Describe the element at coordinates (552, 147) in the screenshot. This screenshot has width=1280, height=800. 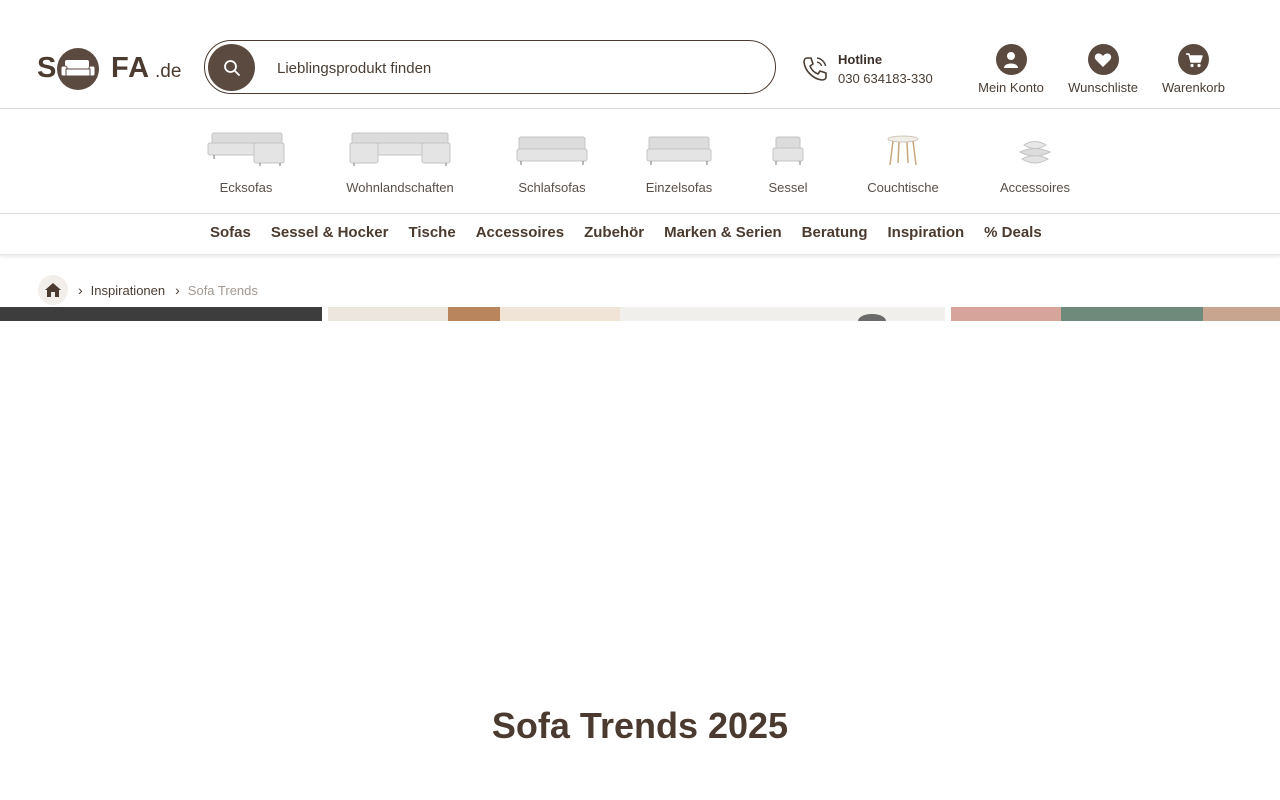
I see `sofa-bed-icon` at that location.